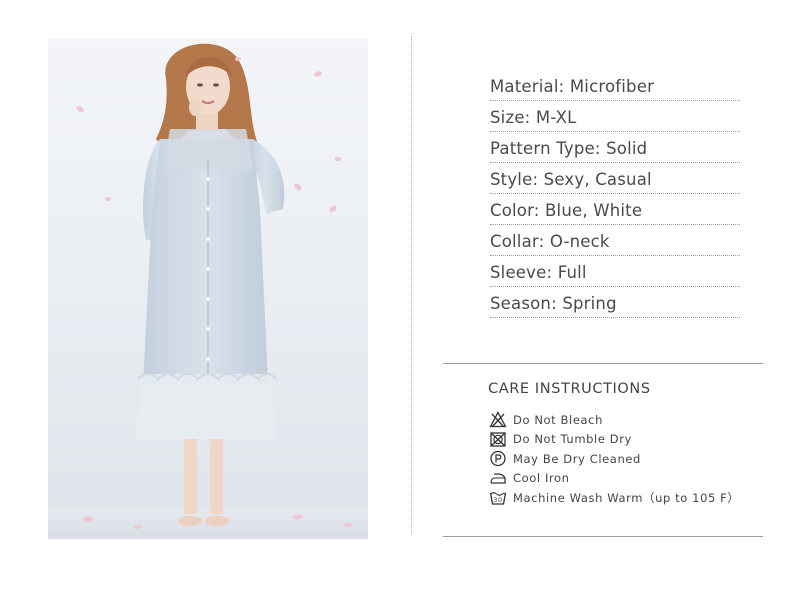  Describe the element at coordinates (569, 389) in the screenshot. I see `care-instructions-title: CARE INSTRUCTIONS` at that location.